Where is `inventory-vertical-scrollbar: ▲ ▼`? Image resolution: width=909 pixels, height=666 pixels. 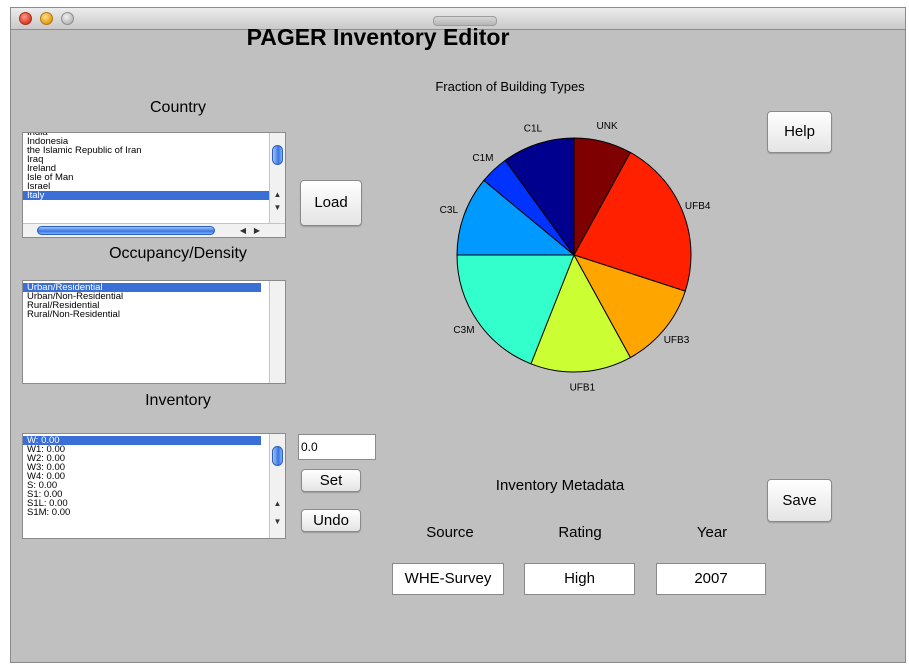 inventory-vertical-scrollbar: ▲ ▼ is located at coordinates (277, 486).